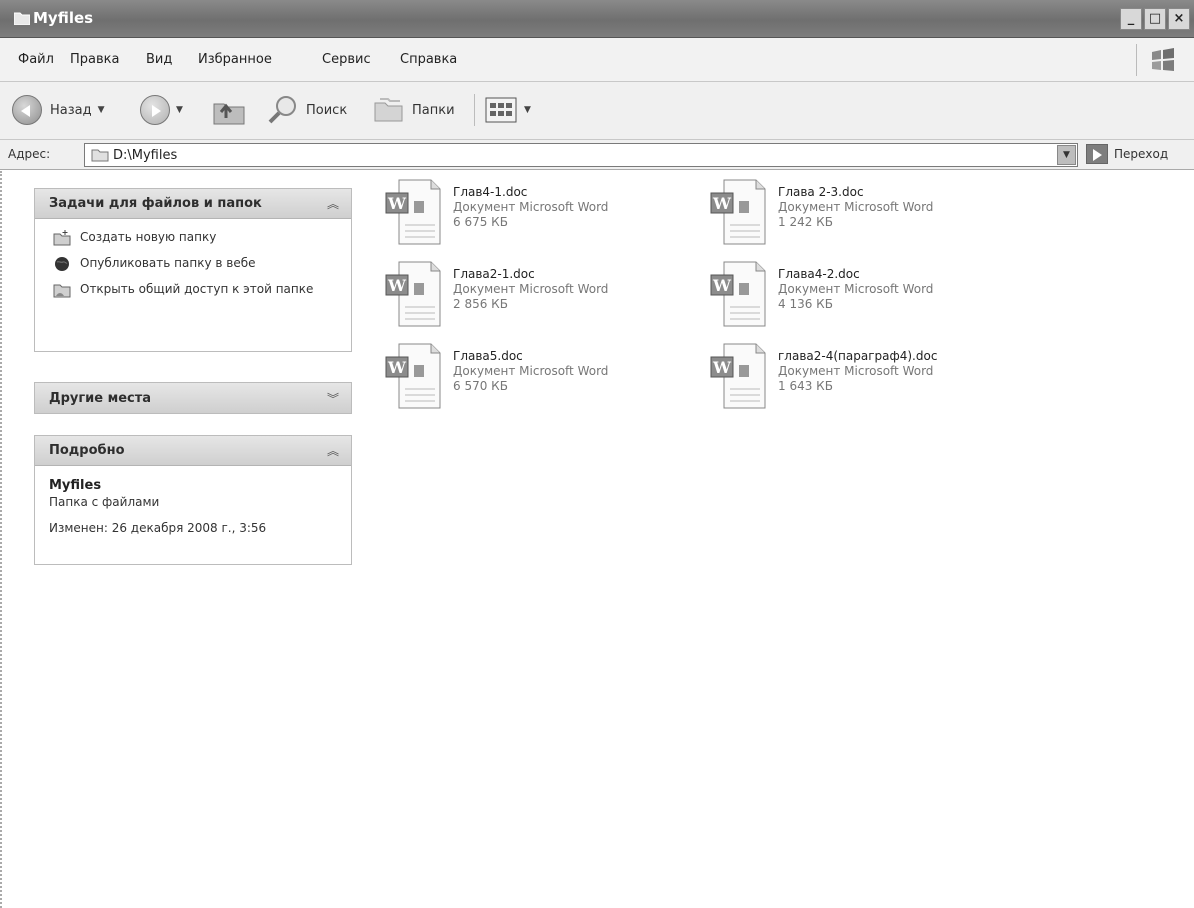 This screenshot has height=908, width=1194. I want to click on menu-file: Файл, so click(36, 59).